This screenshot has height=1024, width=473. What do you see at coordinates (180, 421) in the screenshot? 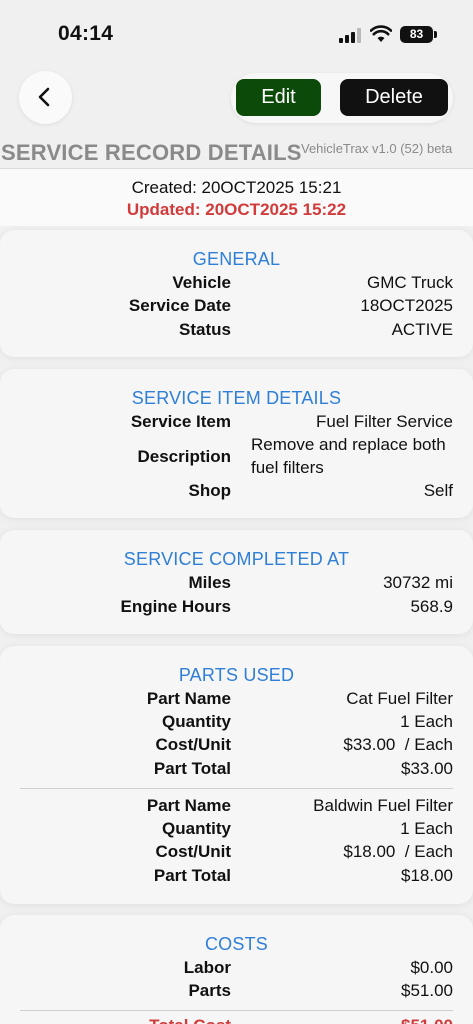
I see `service-item-label: Service Item` at bounding box center [180, 421].